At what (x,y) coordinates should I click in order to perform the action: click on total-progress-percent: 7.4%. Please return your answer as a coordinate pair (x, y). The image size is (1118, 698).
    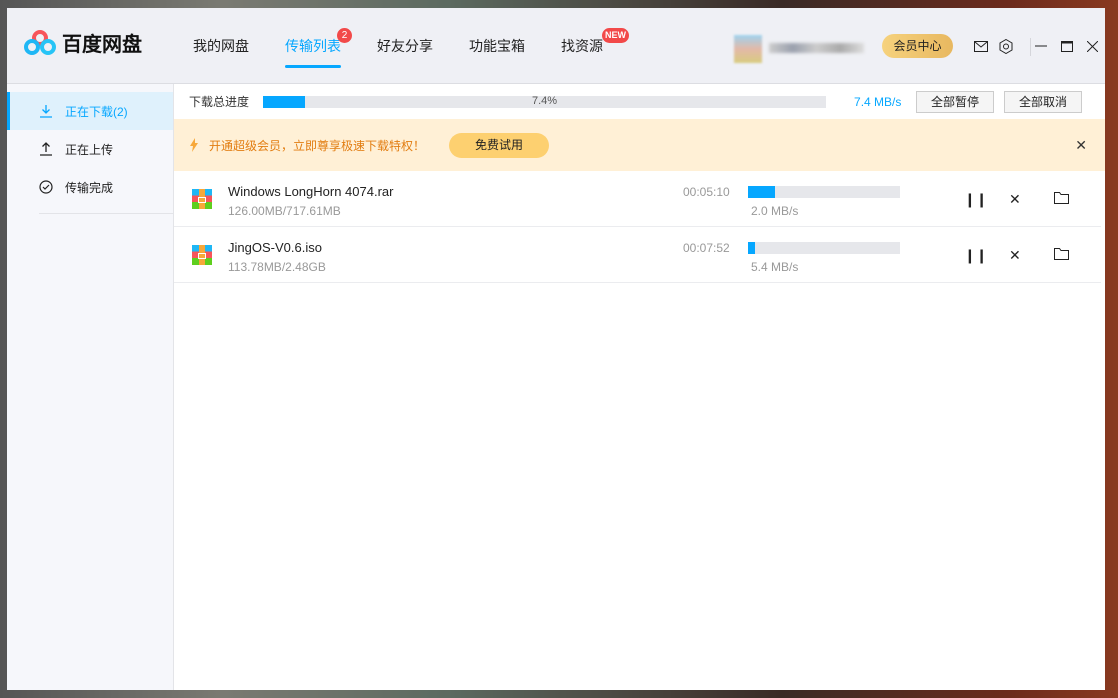
    Looking at the image, I should click on (544, 100).